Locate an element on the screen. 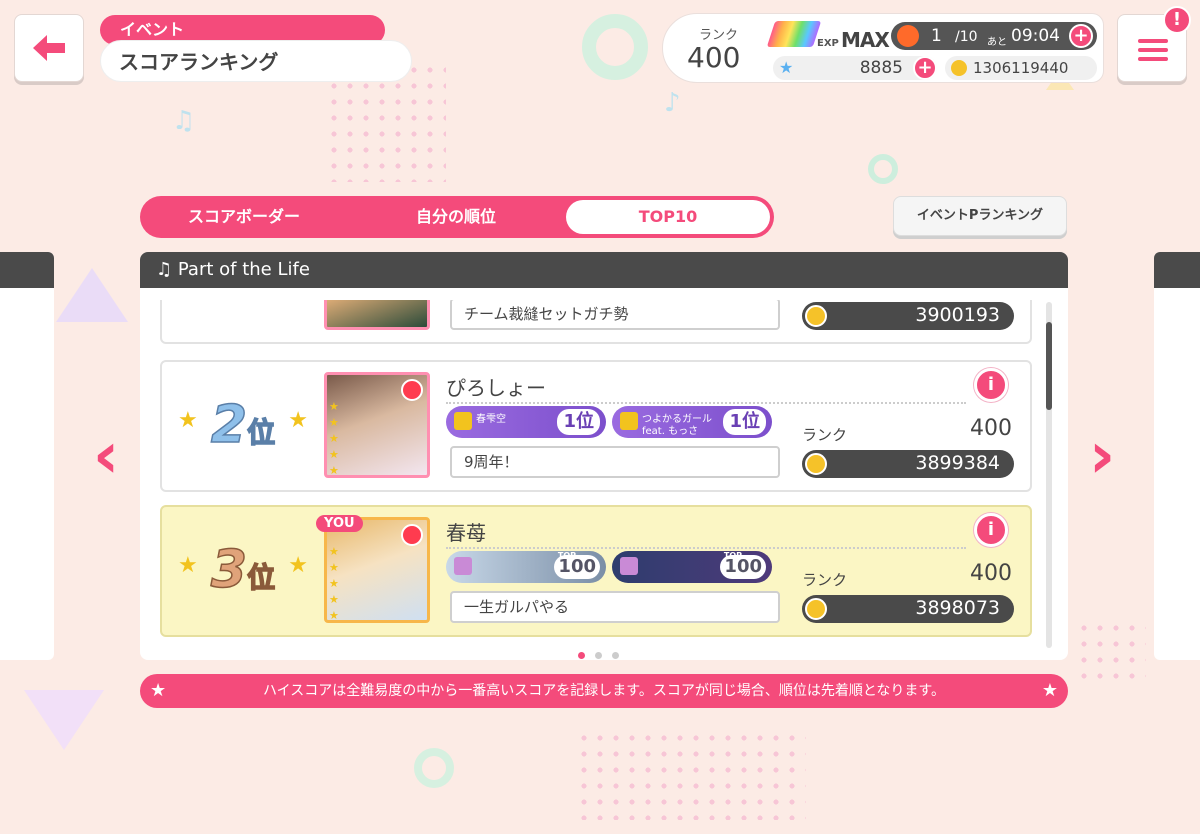 The height and width of the screenshot is (834, 1200). badge-title: 春雫空 is located at coordinates (491, 419).